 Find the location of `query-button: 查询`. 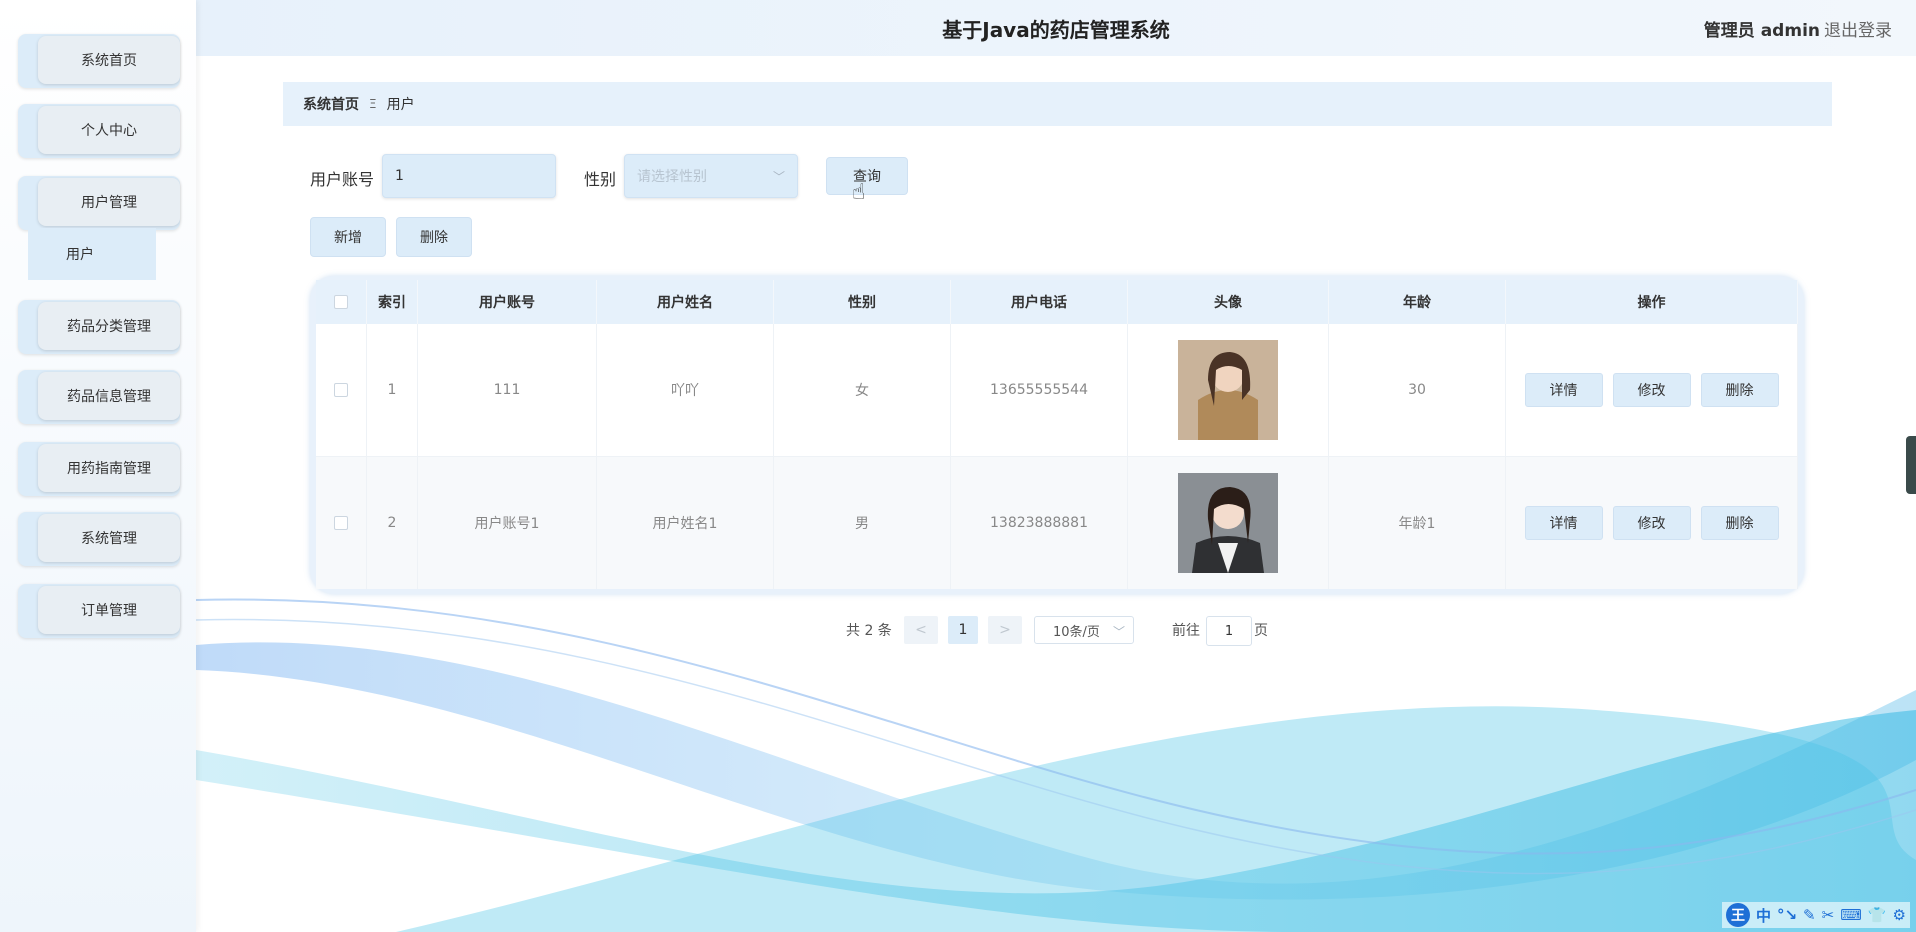

query-button: 查询 is located at coordinates (867, 176).